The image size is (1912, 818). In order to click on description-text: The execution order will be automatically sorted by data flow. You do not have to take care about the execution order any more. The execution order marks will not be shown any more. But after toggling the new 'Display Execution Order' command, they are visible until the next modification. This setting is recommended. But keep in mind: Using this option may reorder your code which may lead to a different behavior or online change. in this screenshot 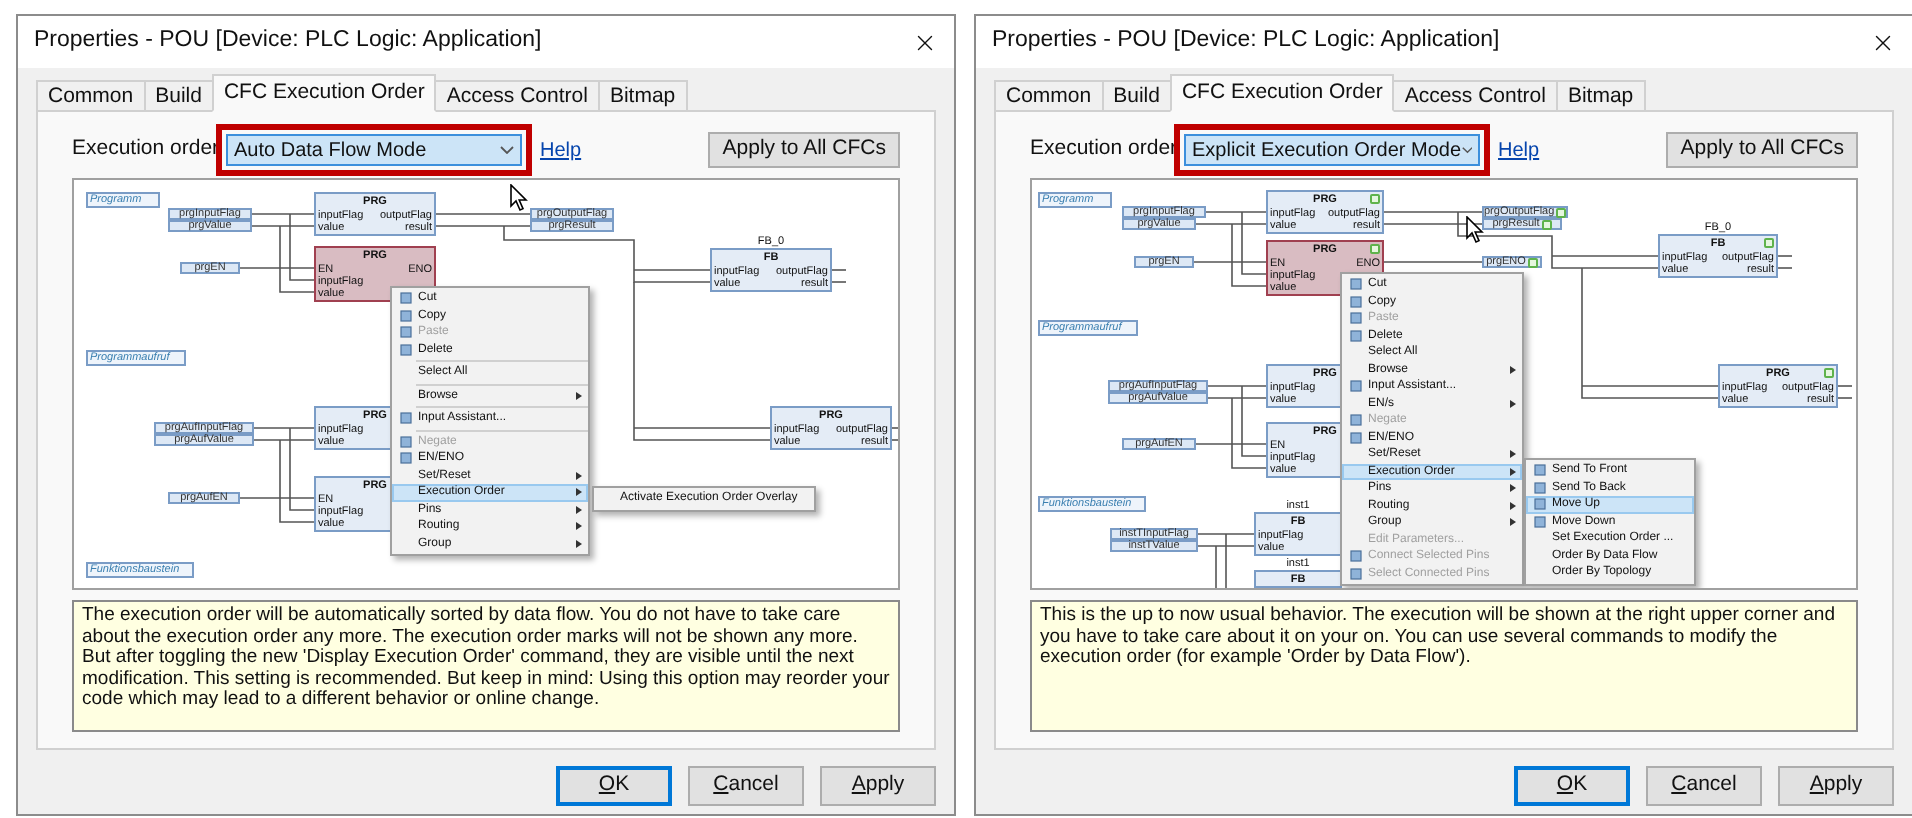, I will do `click(486, 658)`.